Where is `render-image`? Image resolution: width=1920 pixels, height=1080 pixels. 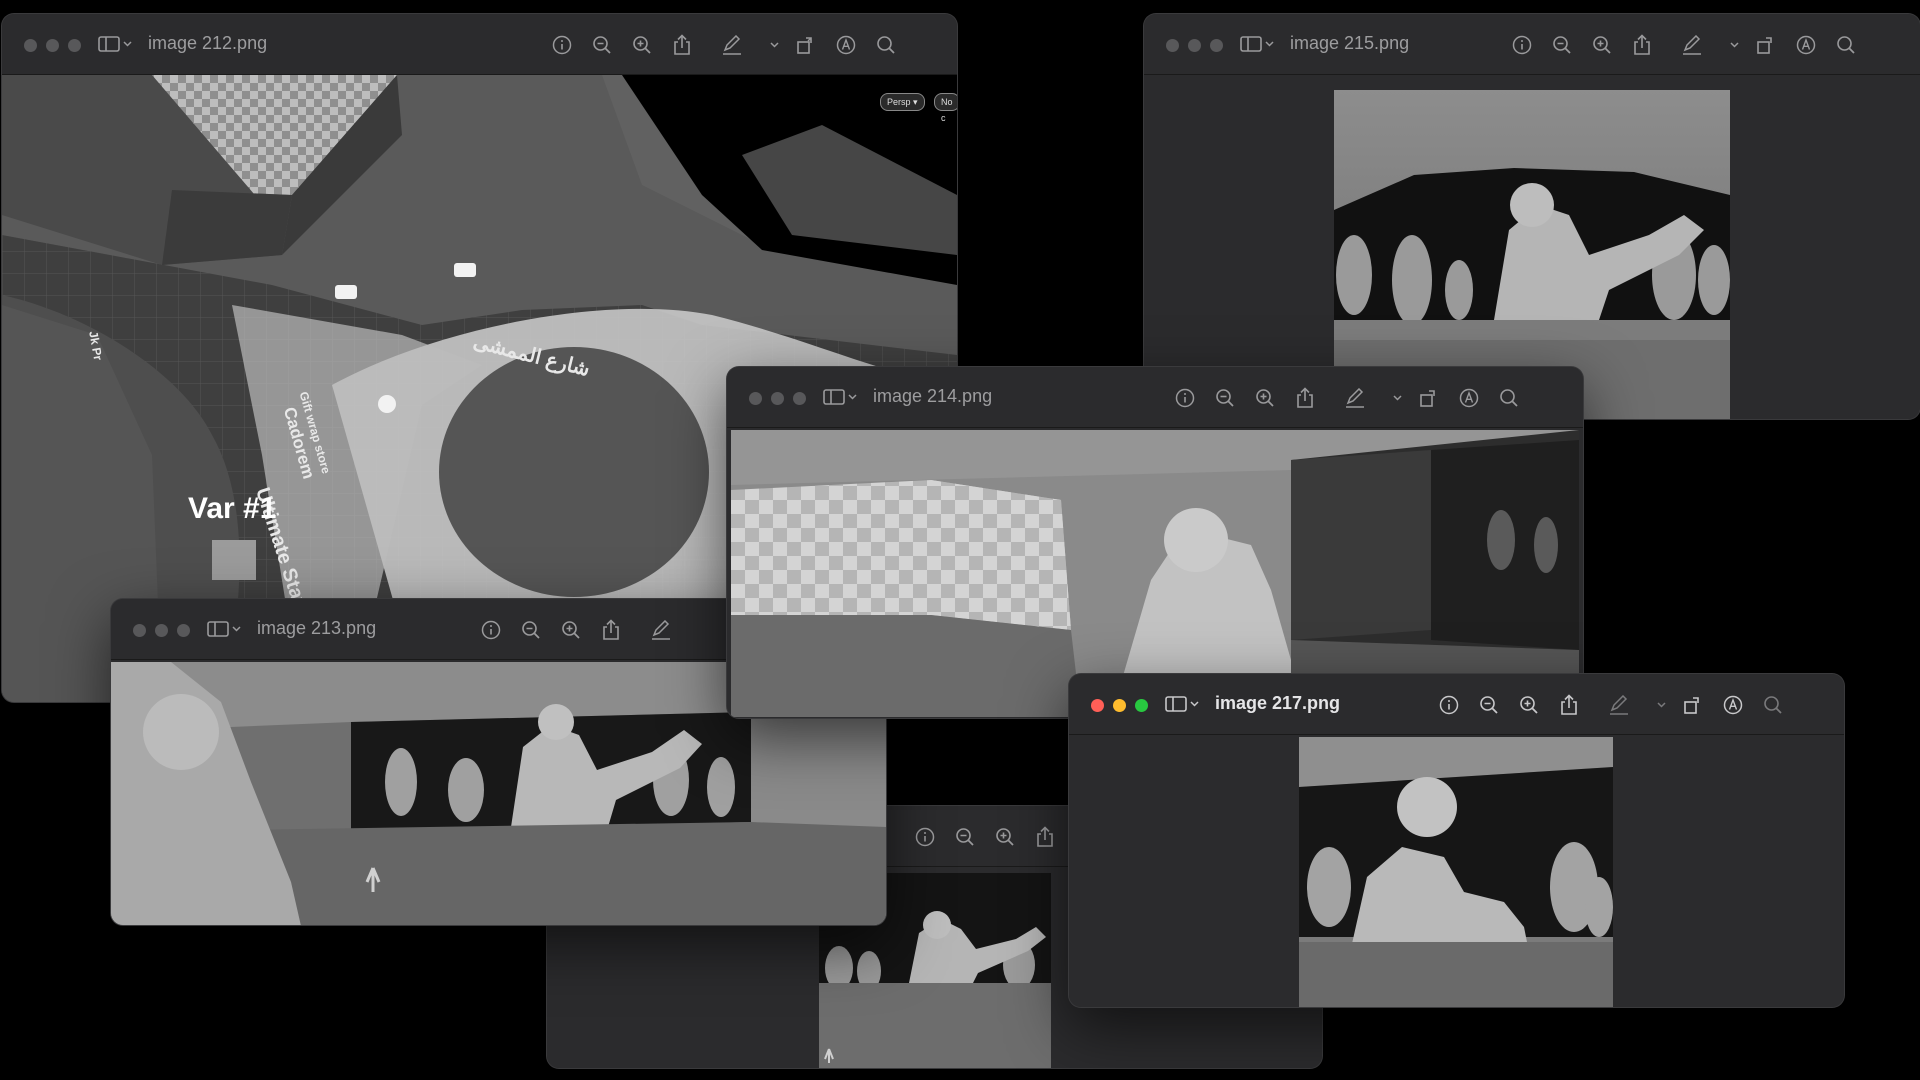 render-image is located at coordinates (1456, 872).